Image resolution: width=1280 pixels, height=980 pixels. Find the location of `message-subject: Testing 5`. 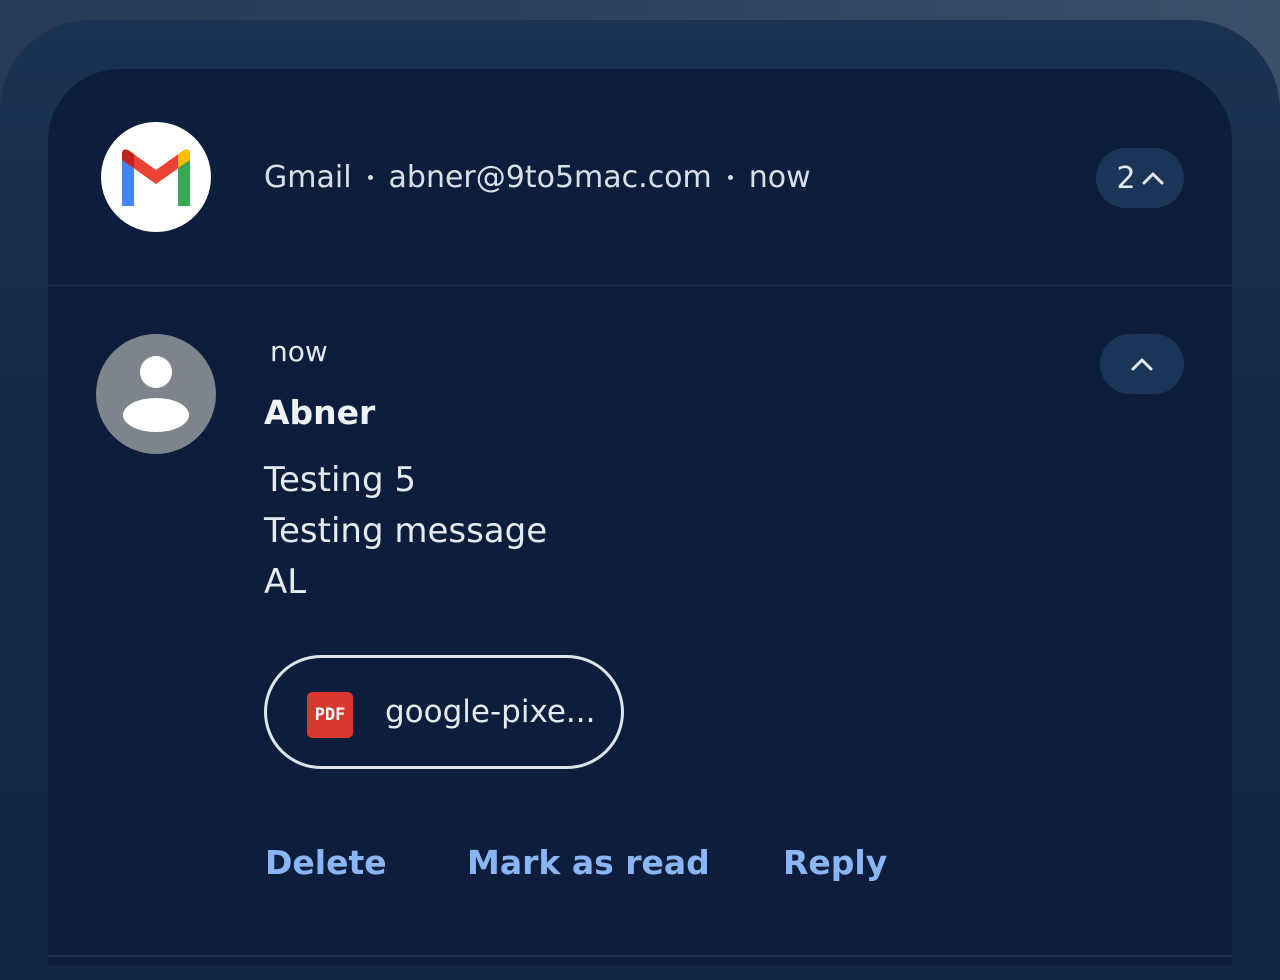

message-subject: Testing 5 is located at coordinates (340, 480).